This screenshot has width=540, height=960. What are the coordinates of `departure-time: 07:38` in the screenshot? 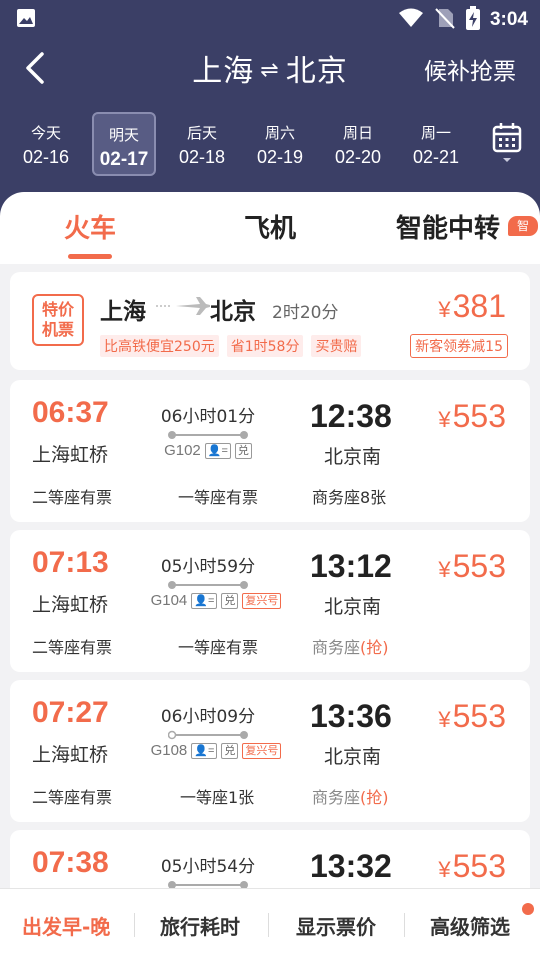 It's located at (70, 862).